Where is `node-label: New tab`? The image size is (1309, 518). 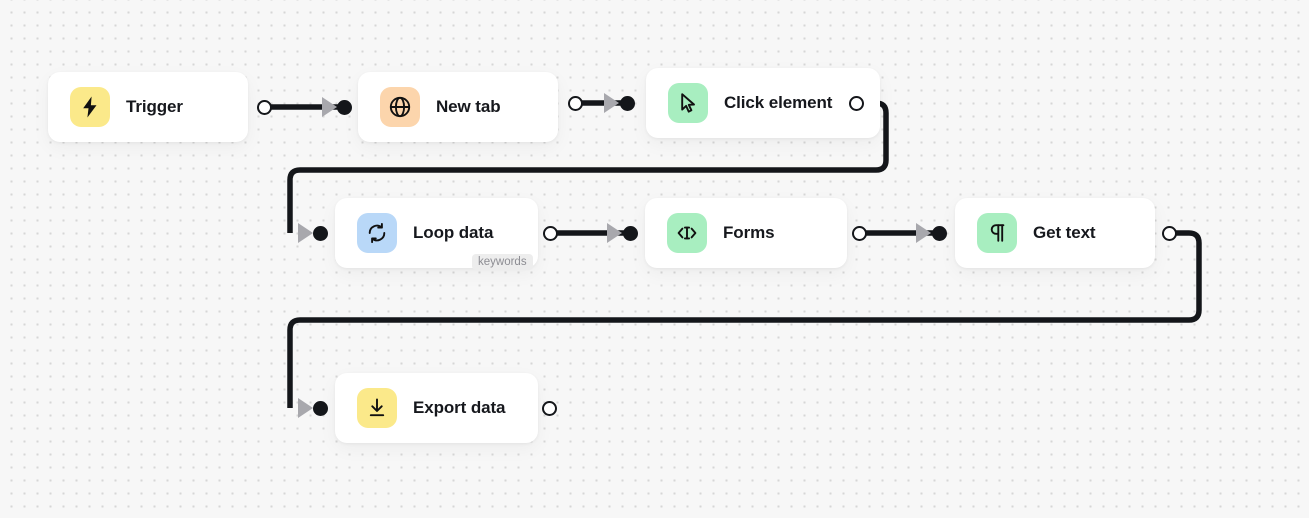 node-label: New tab is located at coordinates (468, 106).